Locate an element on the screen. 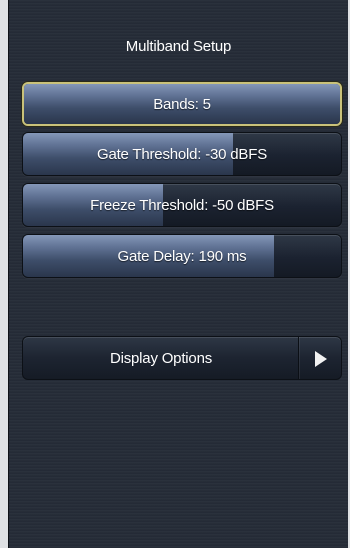  gate-threshold-label: Gate Threshold: -30 dBFS is located at coordinates (181, 154).